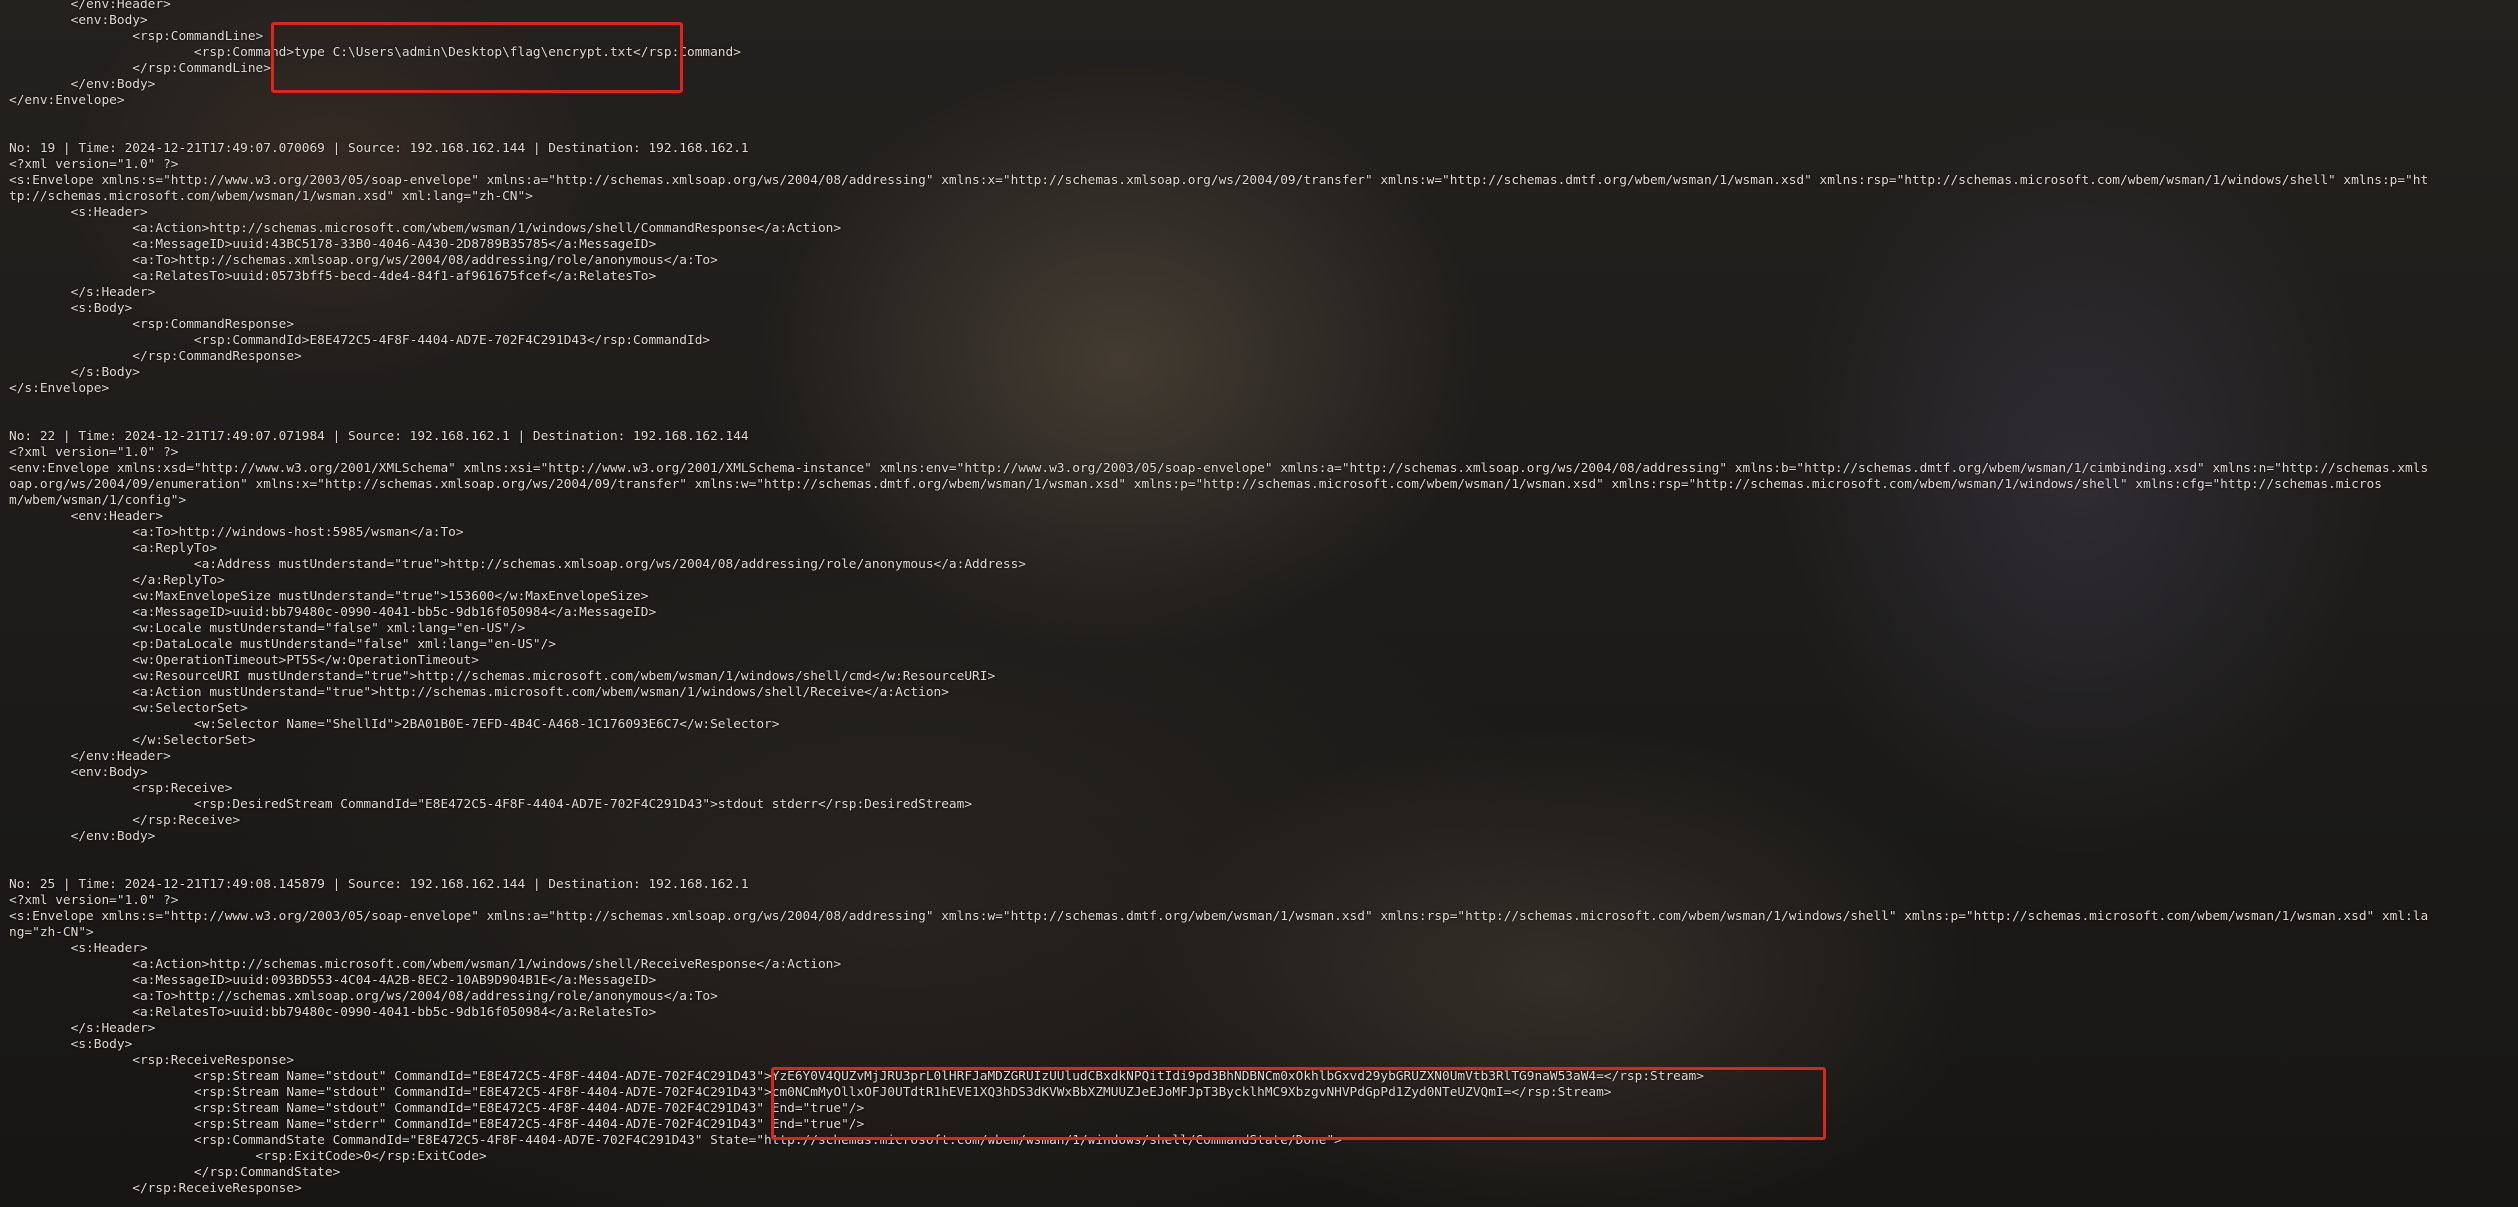  What do you see at coordinates (59, 388) in the screenshot?
I see `terminal-line: </s:Envelope>` at bounding box center [59, 388].